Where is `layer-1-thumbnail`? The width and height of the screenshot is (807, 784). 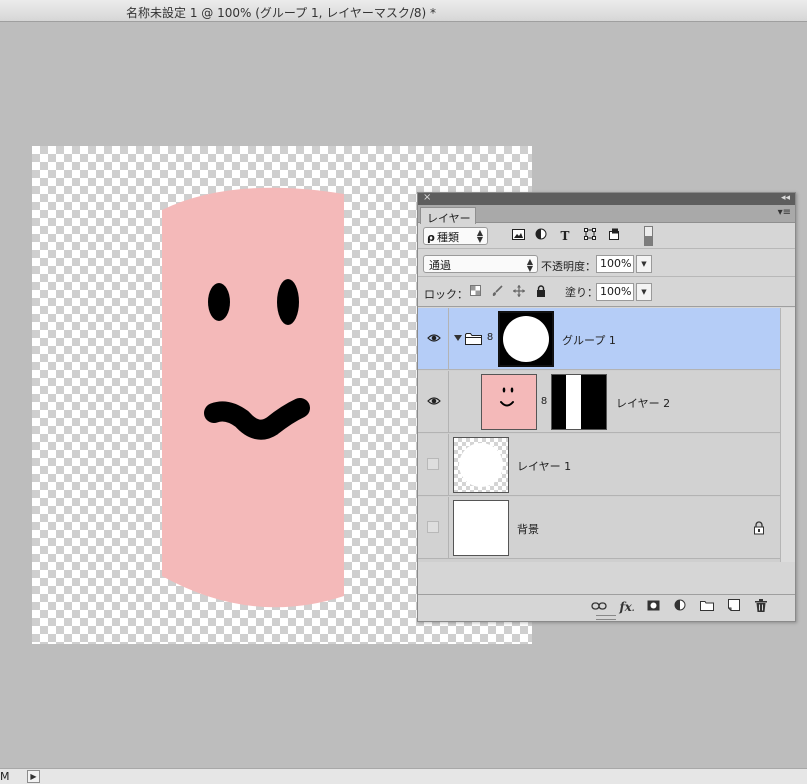 layer-1-thumbnail is located at coordinates (481, 465).